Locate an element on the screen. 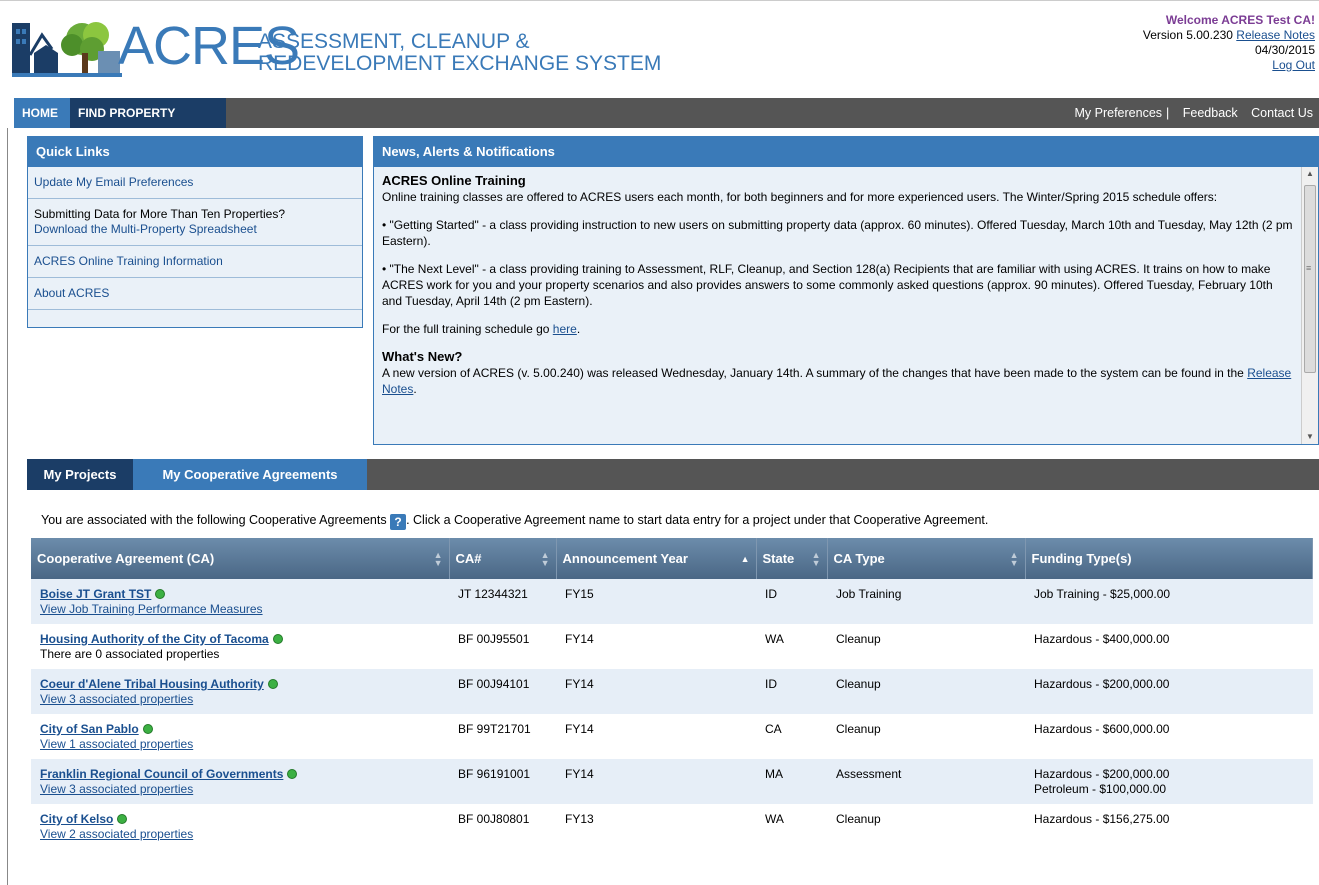 Image resolution: width=1319 pixels, height=885 pixels. release-notes-link: Release Notes is located at coordinates (1275, 35).